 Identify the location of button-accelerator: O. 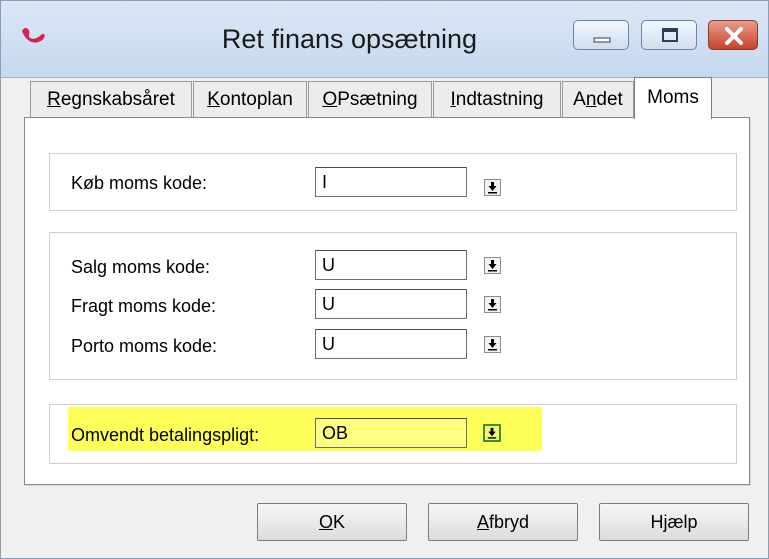
(325, 522).